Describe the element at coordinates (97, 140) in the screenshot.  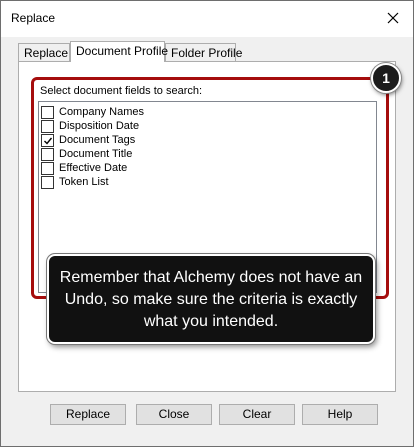
I see `field-label: Document Tags` at that location.